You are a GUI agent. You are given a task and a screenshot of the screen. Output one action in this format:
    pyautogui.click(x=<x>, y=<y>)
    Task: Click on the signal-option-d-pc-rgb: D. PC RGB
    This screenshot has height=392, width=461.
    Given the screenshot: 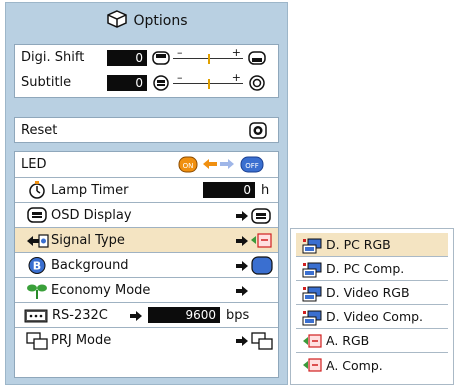 What is the action you would take?
    pyautogui.click(x=372, y=245)
    